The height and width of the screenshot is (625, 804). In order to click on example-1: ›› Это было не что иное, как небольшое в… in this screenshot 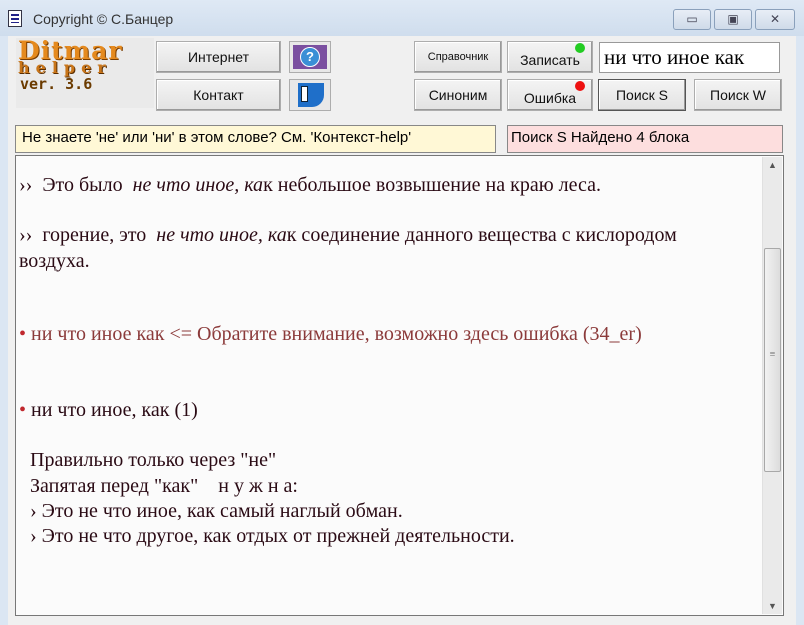, I will do `click(310, 185)`.